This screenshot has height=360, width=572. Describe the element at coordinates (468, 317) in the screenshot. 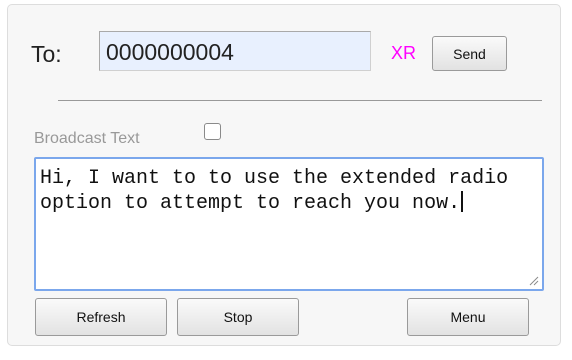

I see `menu-button: Menu` at that location.